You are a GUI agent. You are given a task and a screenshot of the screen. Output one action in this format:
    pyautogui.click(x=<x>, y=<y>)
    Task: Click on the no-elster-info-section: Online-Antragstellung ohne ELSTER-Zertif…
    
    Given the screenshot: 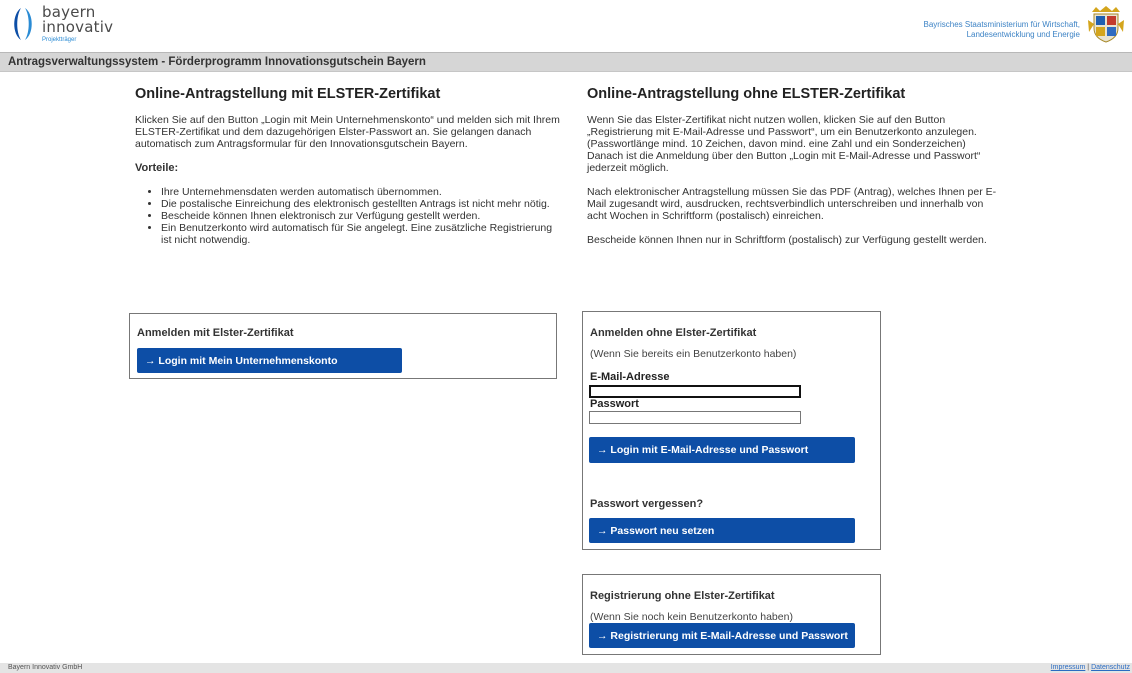 What is the action you would take?
    pyautogui.click(x=792, y=172)
    